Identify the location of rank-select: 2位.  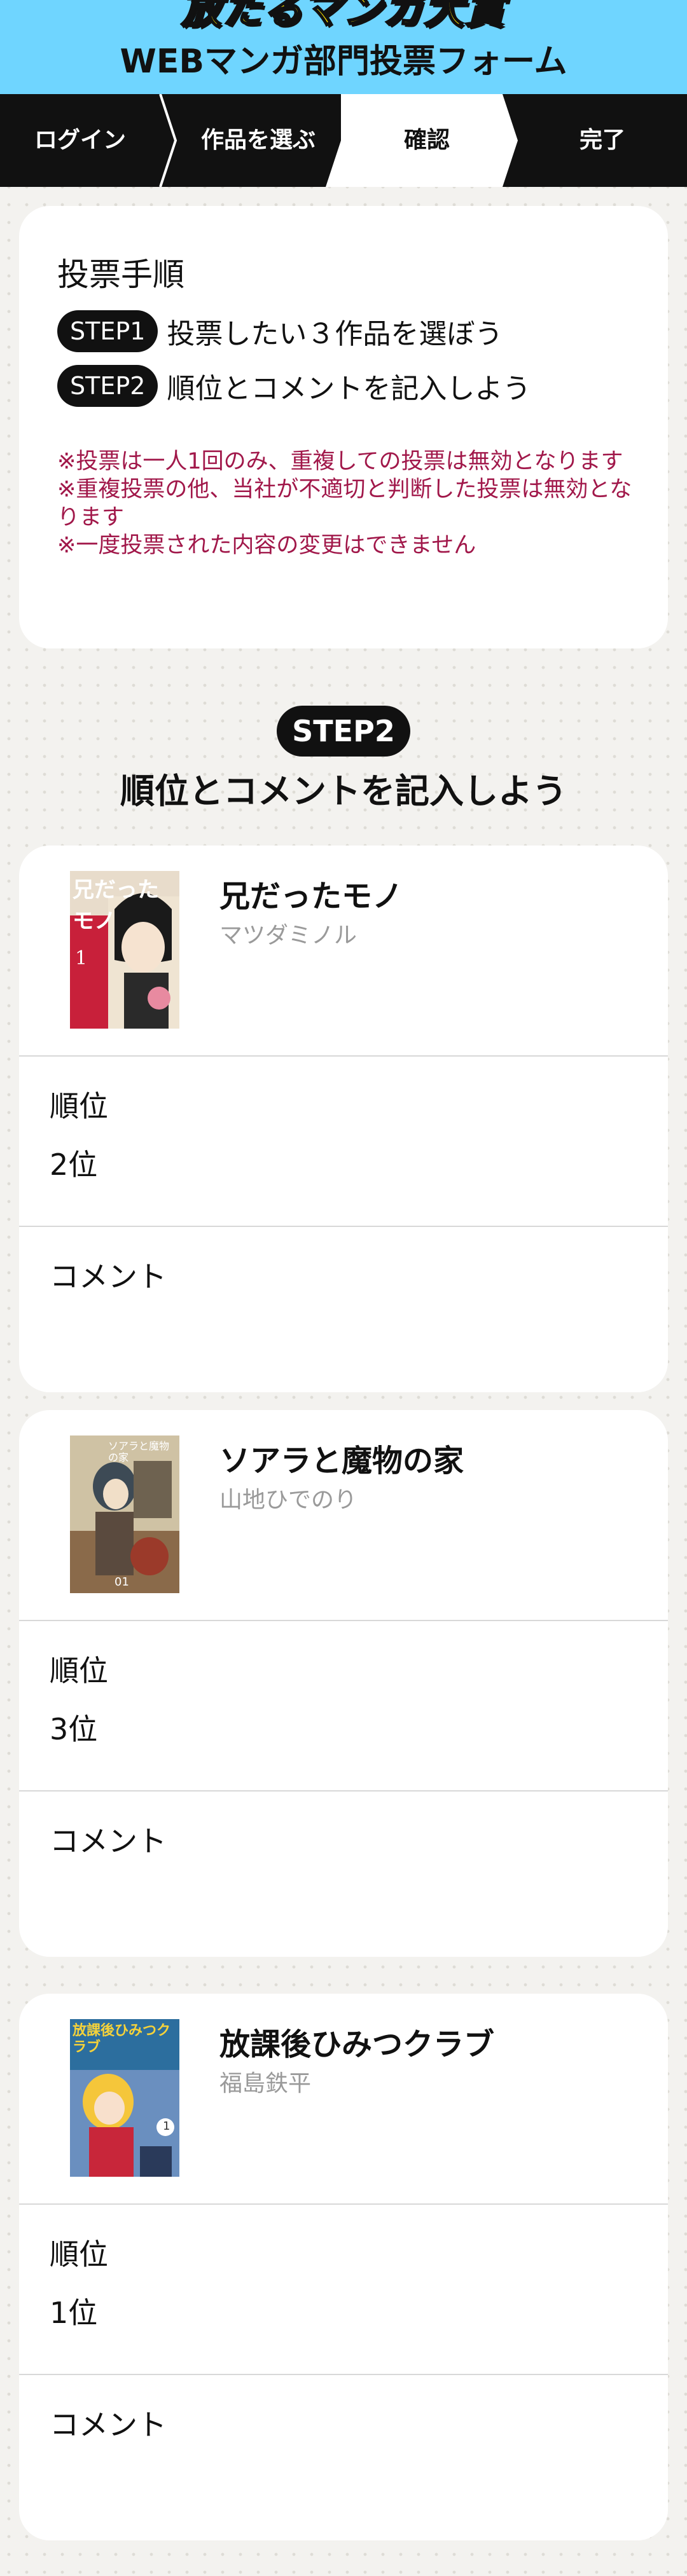
(73, 1163).